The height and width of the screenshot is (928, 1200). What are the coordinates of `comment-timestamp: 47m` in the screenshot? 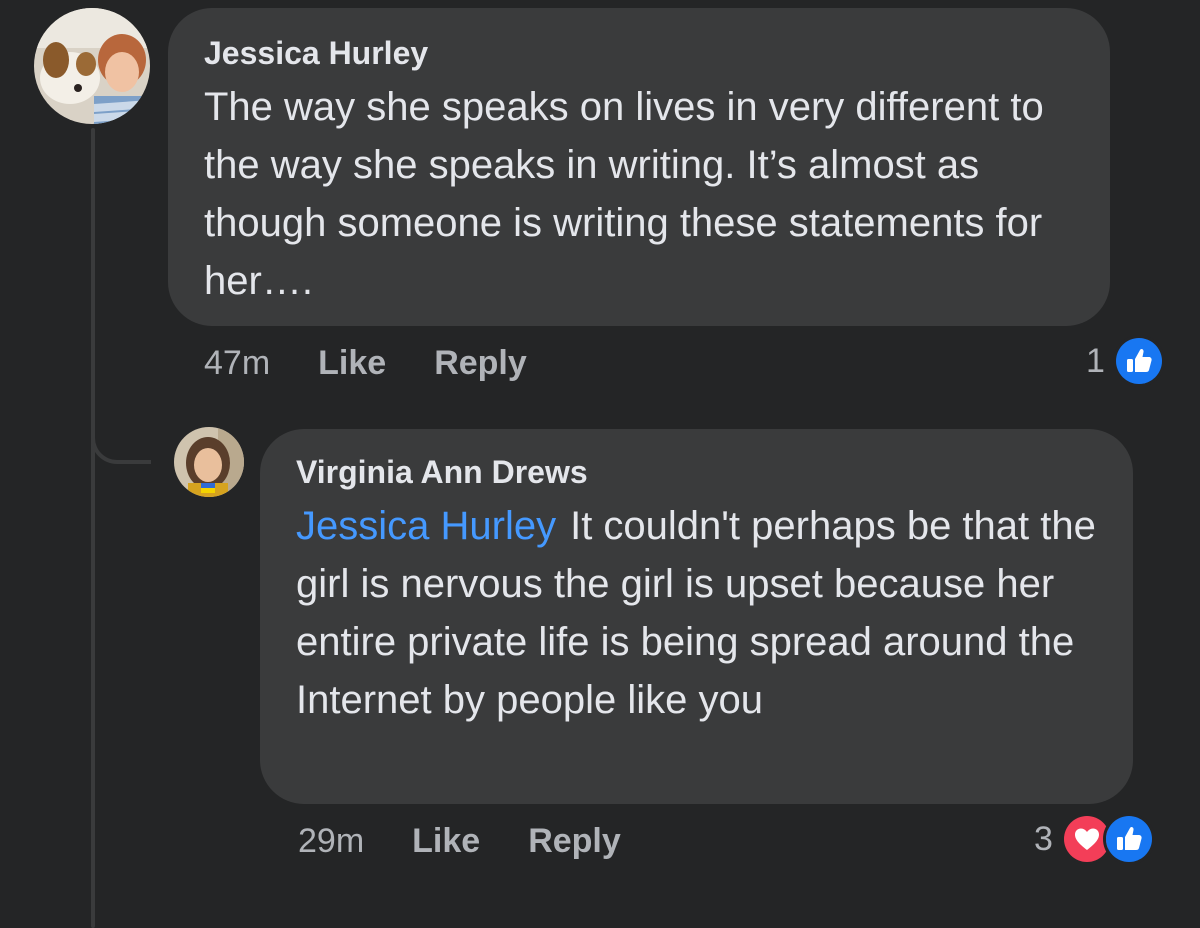 It's located at (237, 363).